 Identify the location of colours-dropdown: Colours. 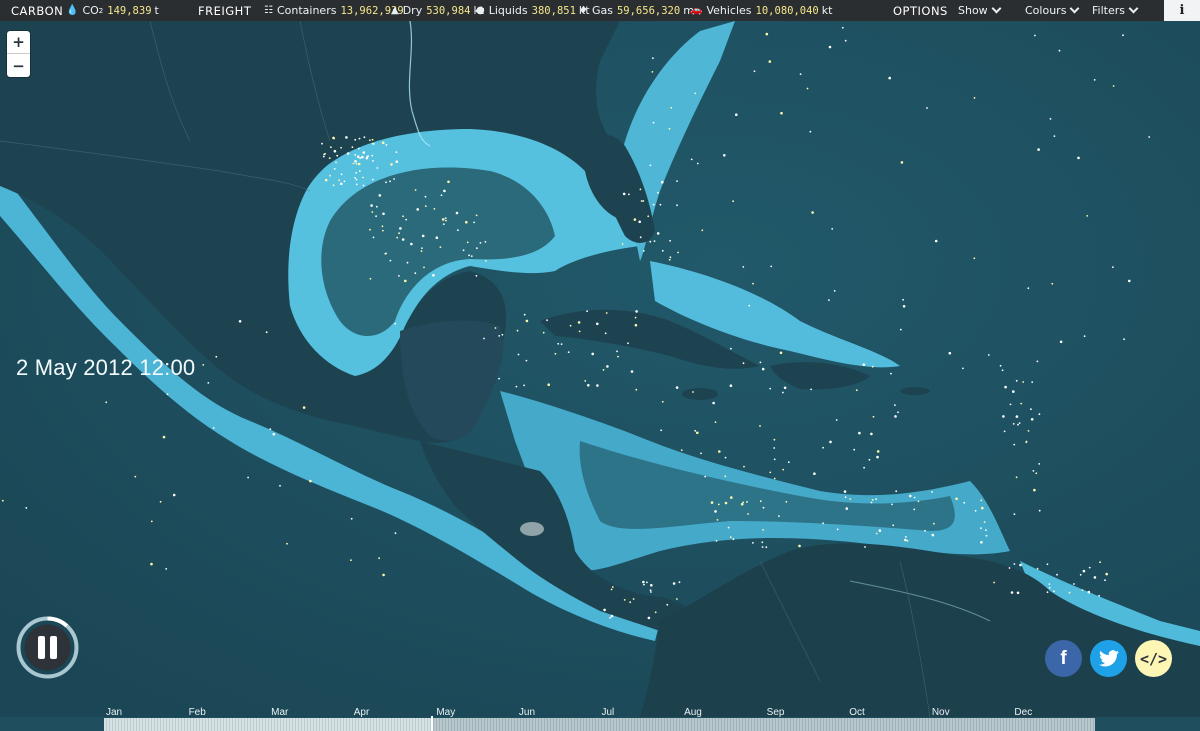
(1052, 10).